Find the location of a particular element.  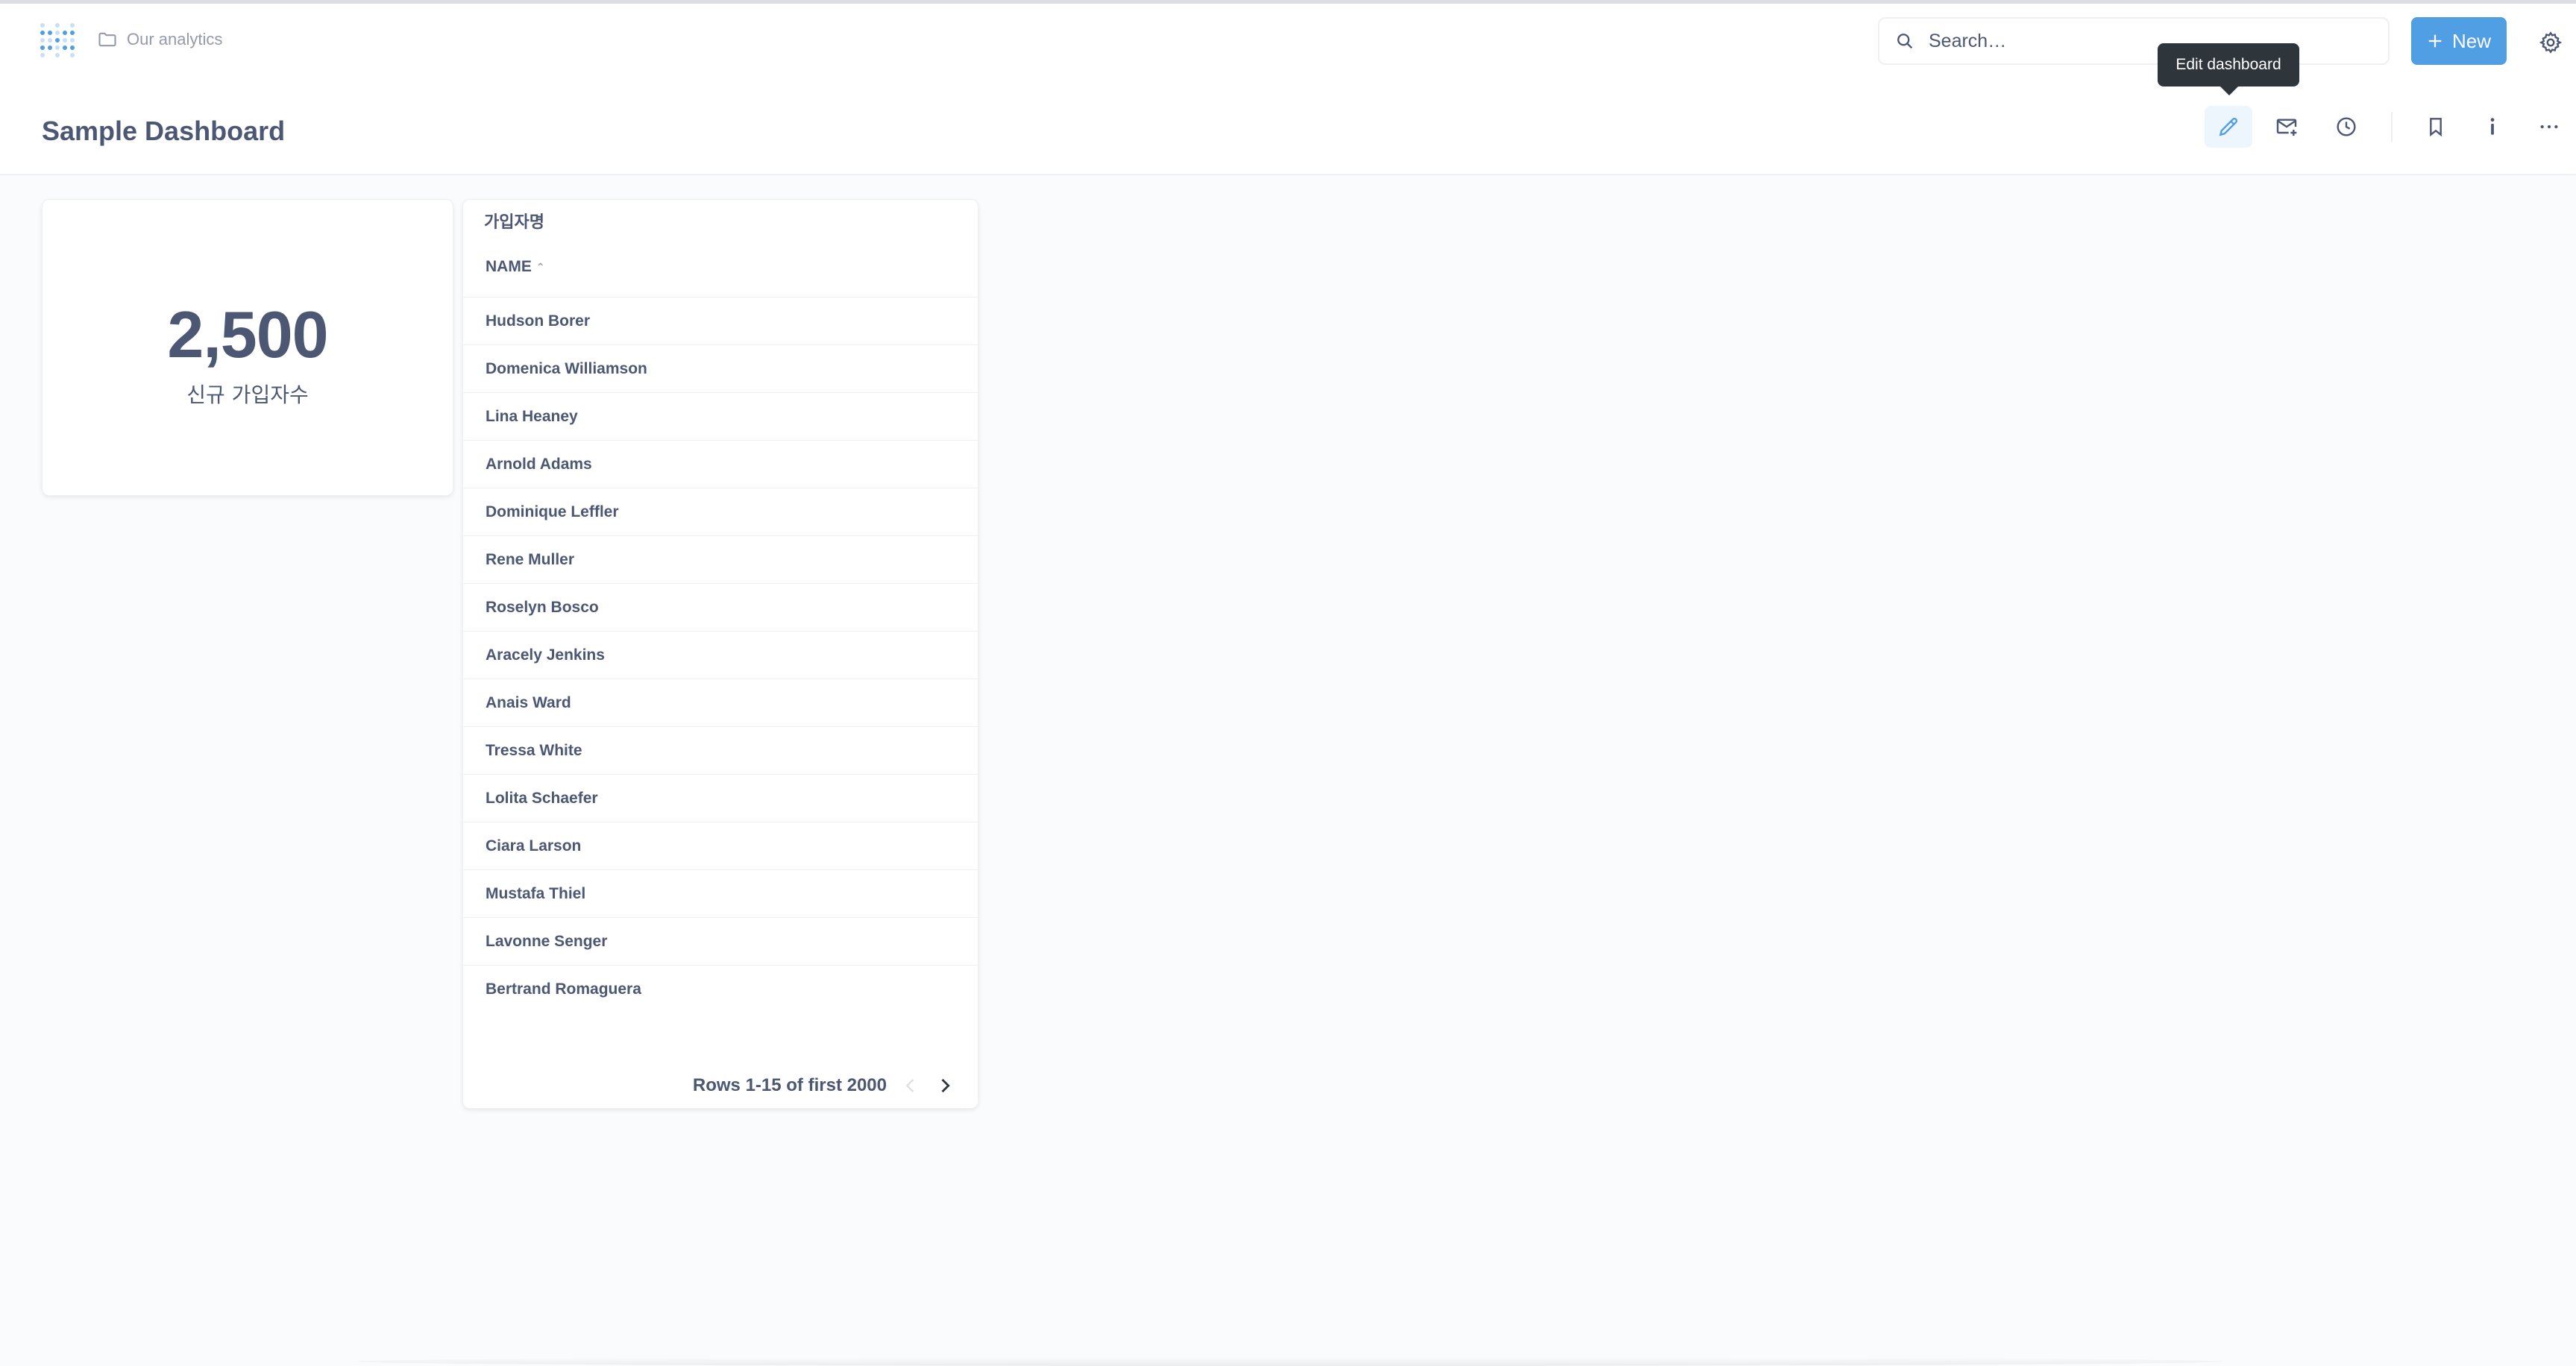

table-row: Arnold Adams is located at coordinates (721, 464).